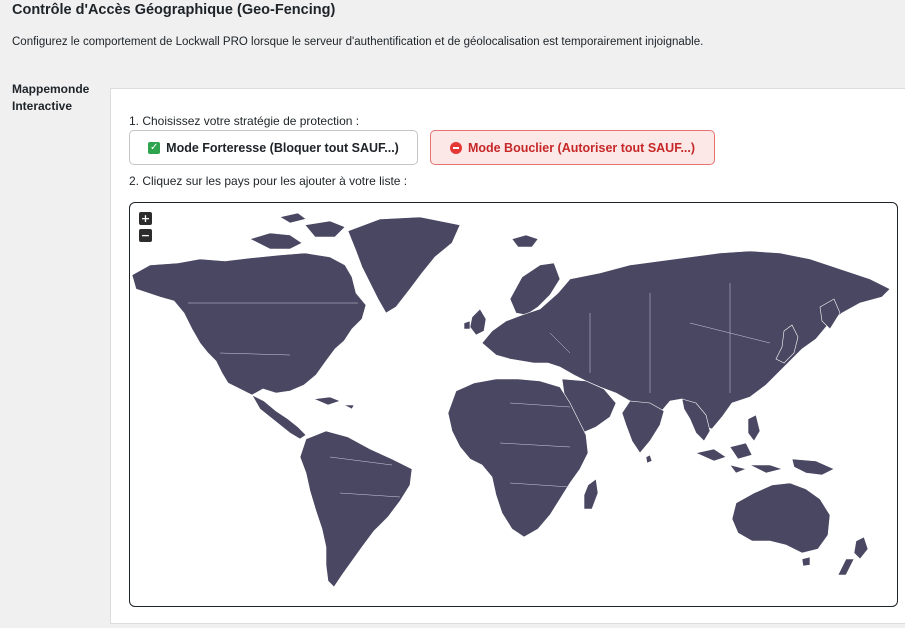 The width and height of the screenshot is (905, 628). I want to click on country-south-america, so click(356, 509).